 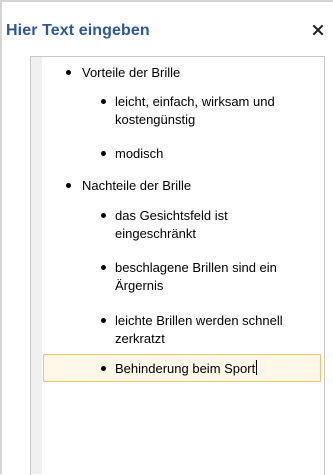 I want to click on outline-item-text: Vorteile der Brille, so click(x=131, y=72).